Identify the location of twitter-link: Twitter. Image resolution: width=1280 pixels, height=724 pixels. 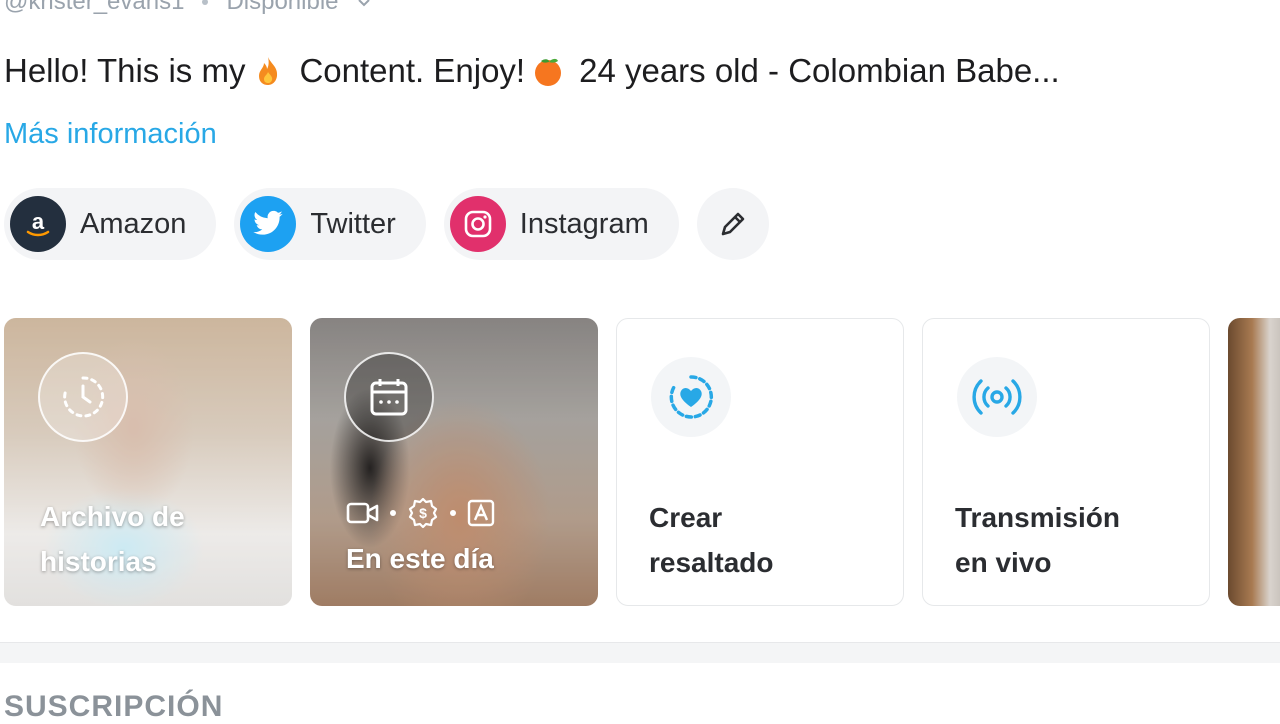
(330, 224).